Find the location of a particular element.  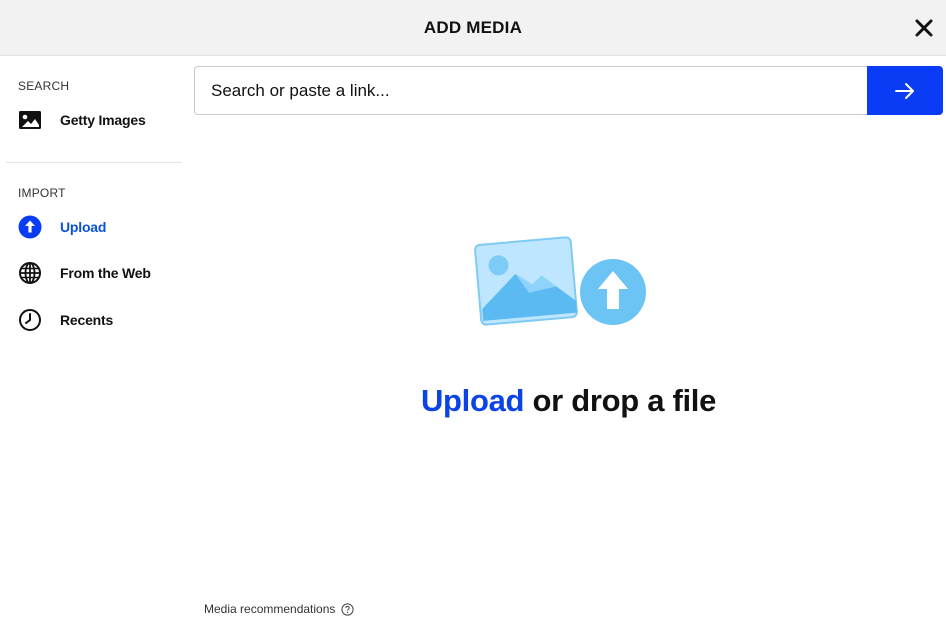

sidebar-item-label: Getty Images is located at coordinates (103, 120).